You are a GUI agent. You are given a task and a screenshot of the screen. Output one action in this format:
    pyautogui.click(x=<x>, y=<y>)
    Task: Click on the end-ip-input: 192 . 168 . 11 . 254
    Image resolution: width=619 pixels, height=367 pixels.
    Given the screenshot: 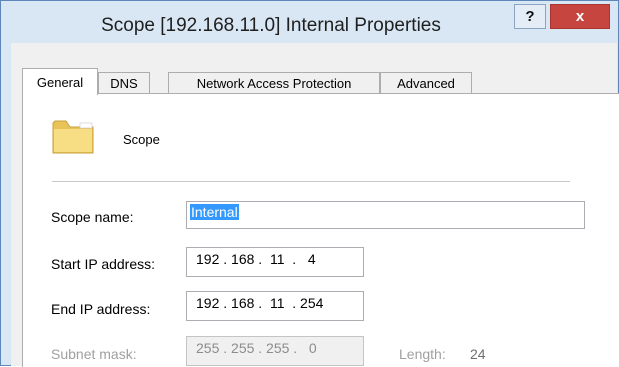 What is the action you would take?
    pyautogui.click(x=275, y=306)
    